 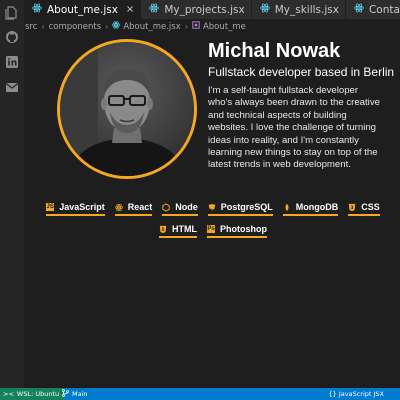 What do you see at coordinates (317, 207) in the screenshot?
I see `skill-label: MongoDB` at bounding box center [317, 207].